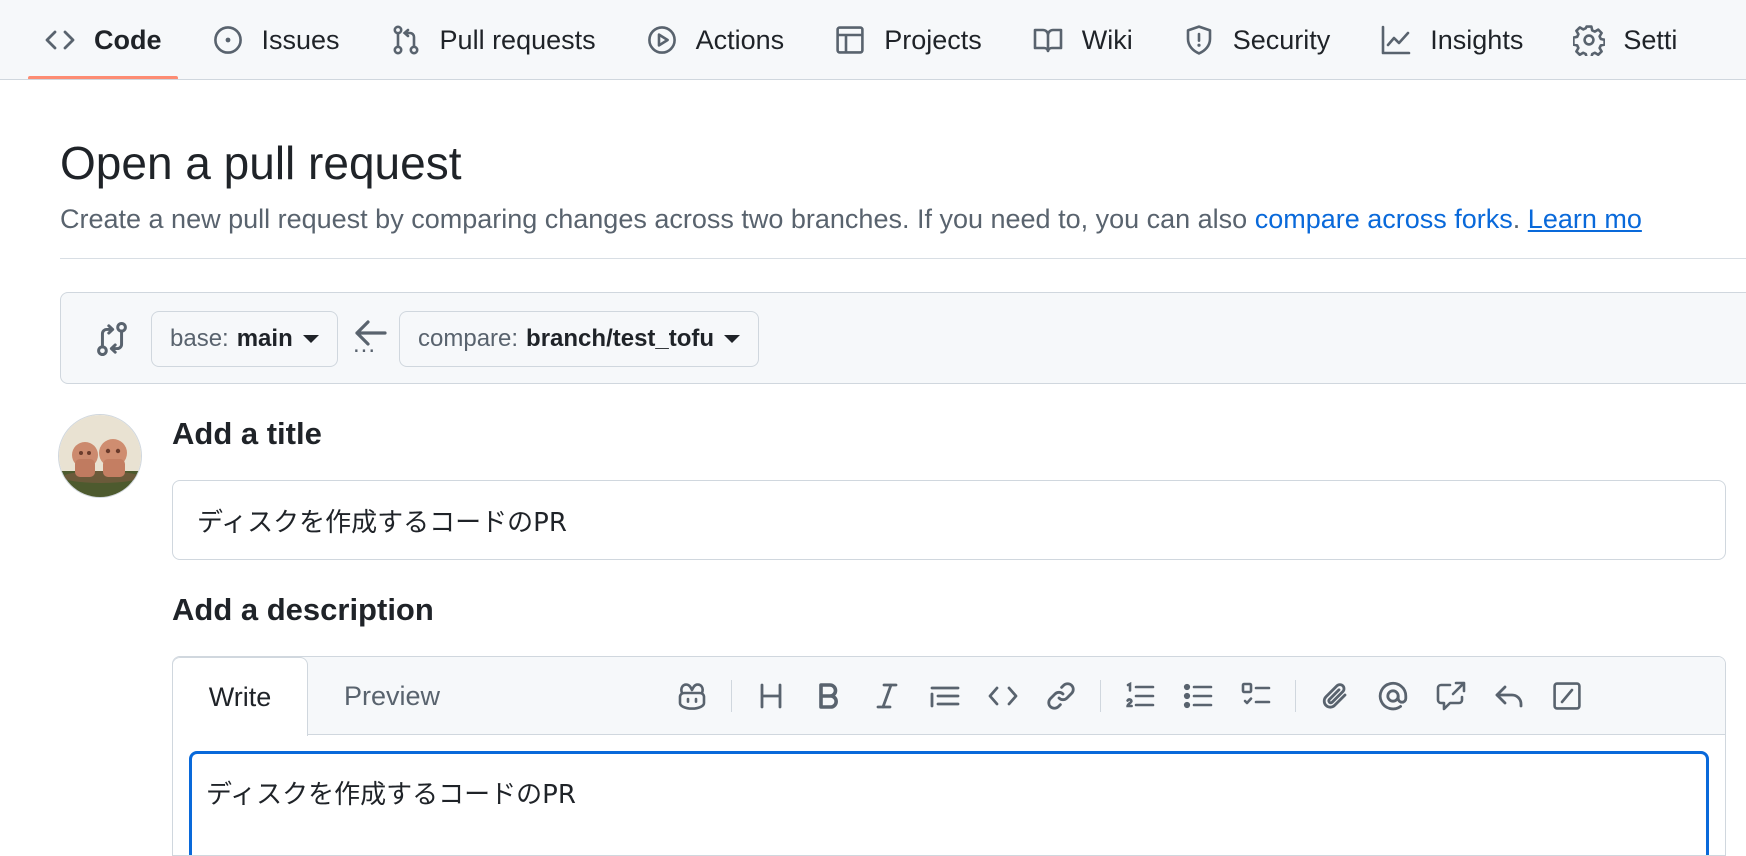 The image size is (1746, 856). I want to click on compare-branch-button: compare: branch/test_tofu, so click(579, 339).